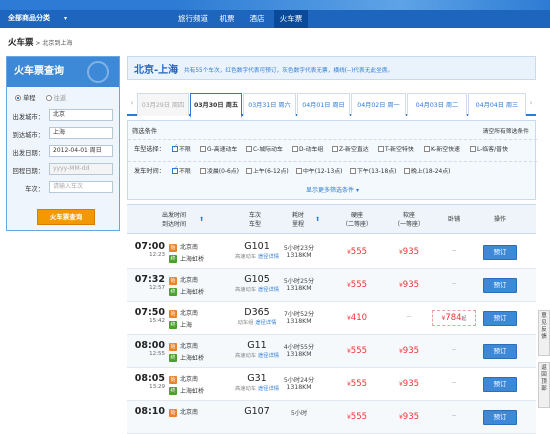 The width and height of the screenshot is (550, 434). Describe the element at coordinates (299, 413) in the screenshot. I see `duration: 5小时` at that location.